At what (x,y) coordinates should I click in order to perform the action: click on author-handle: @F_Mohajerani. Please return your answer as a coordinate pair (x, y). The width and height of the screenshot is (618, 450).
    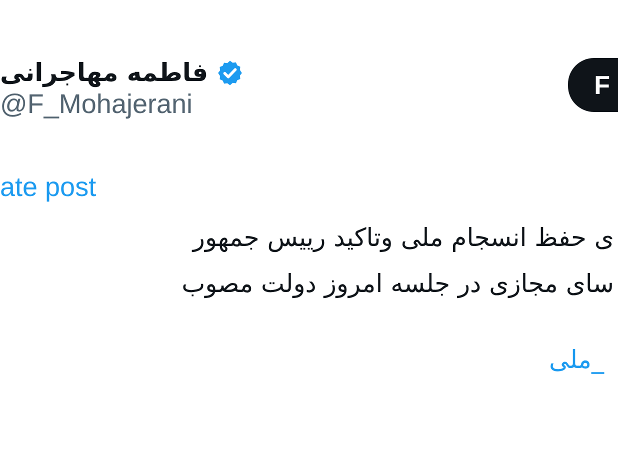
    Looking at the image, I should click on (96, 104).